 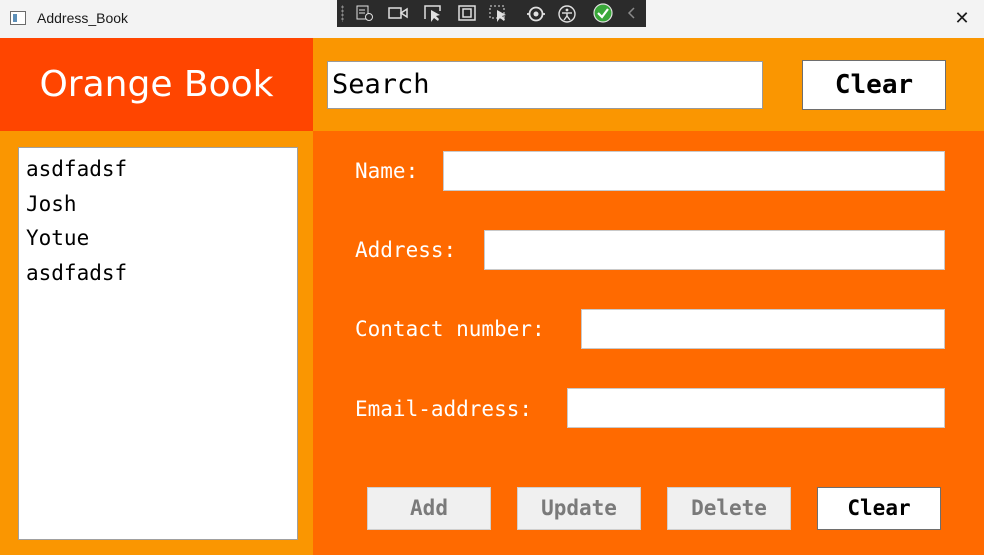 I want to click on contact-number-field, so click(x=763, y=329).